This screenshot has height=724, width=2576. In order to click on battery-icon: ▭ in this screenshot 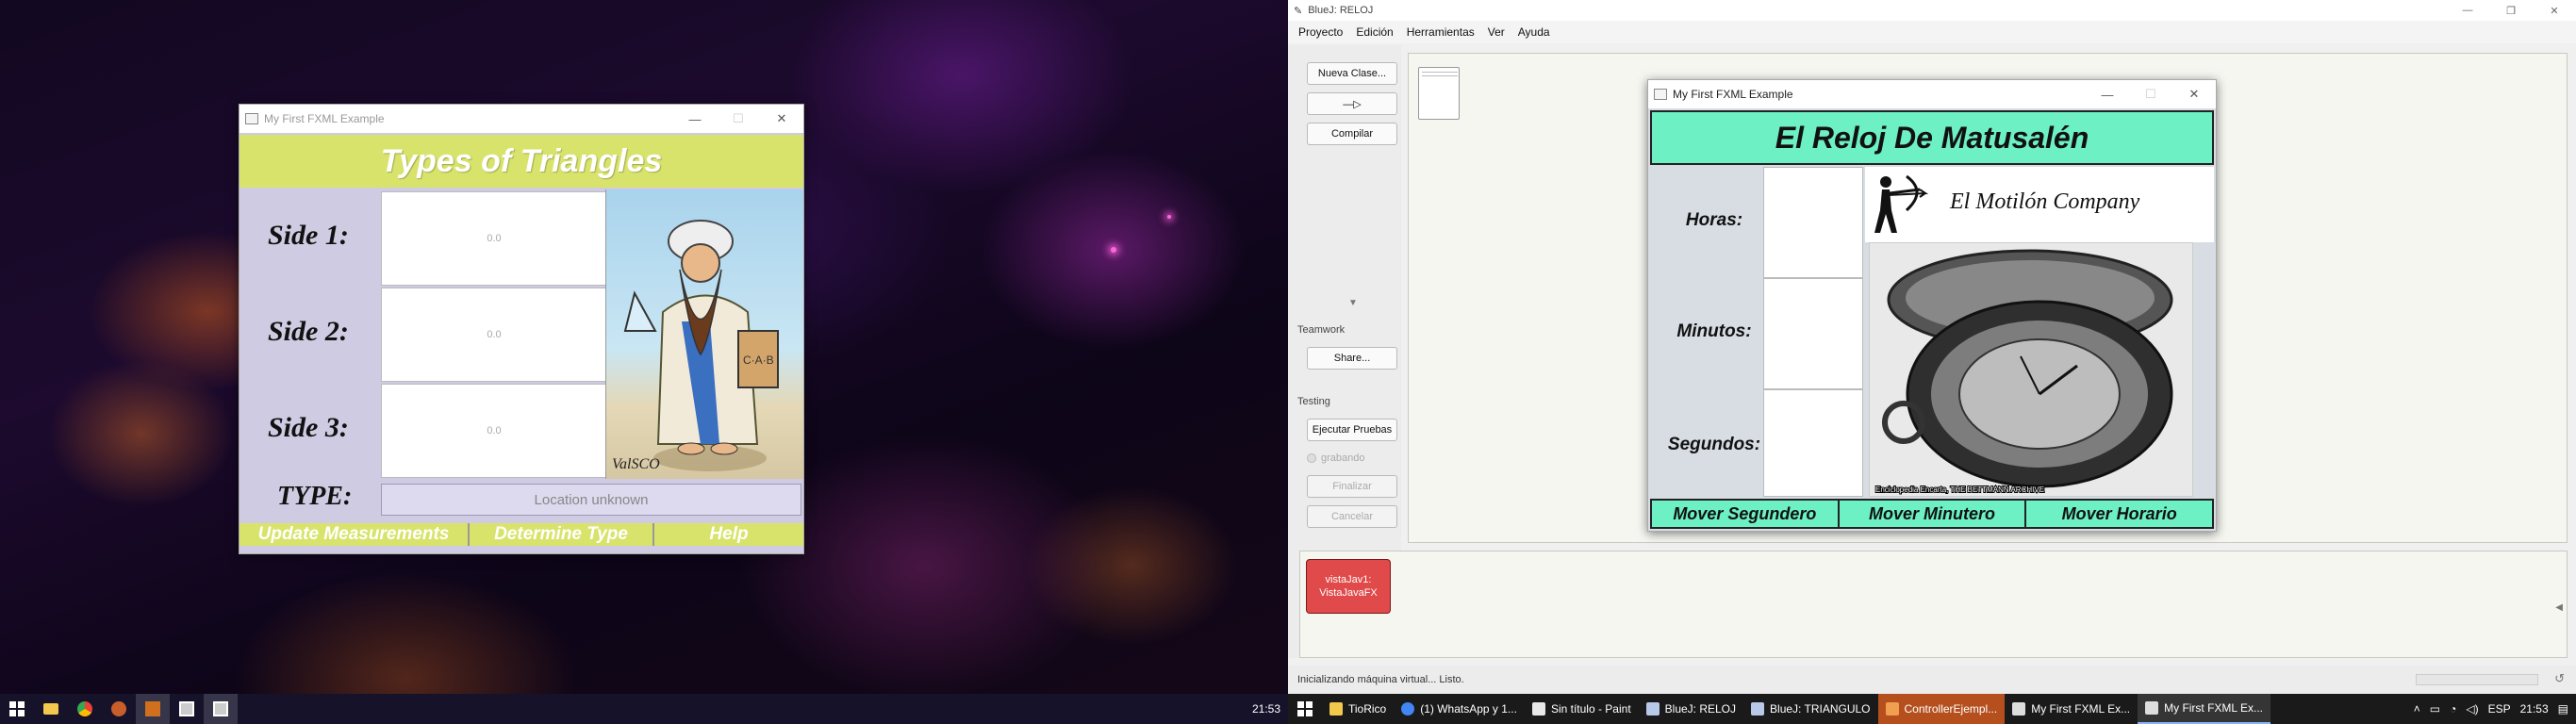, I will do `click(2435, 709)`.